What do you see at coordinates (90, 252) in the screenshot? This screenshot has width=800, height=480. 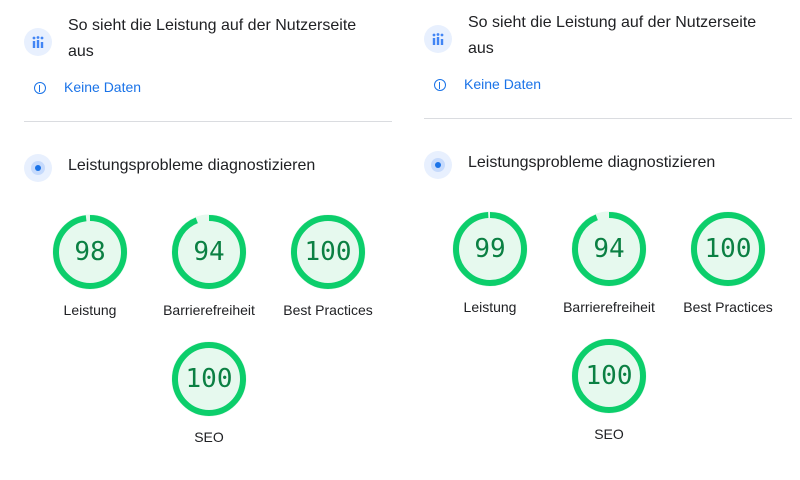 I see `gauge-score: 98` at bounding box center [90, 252].